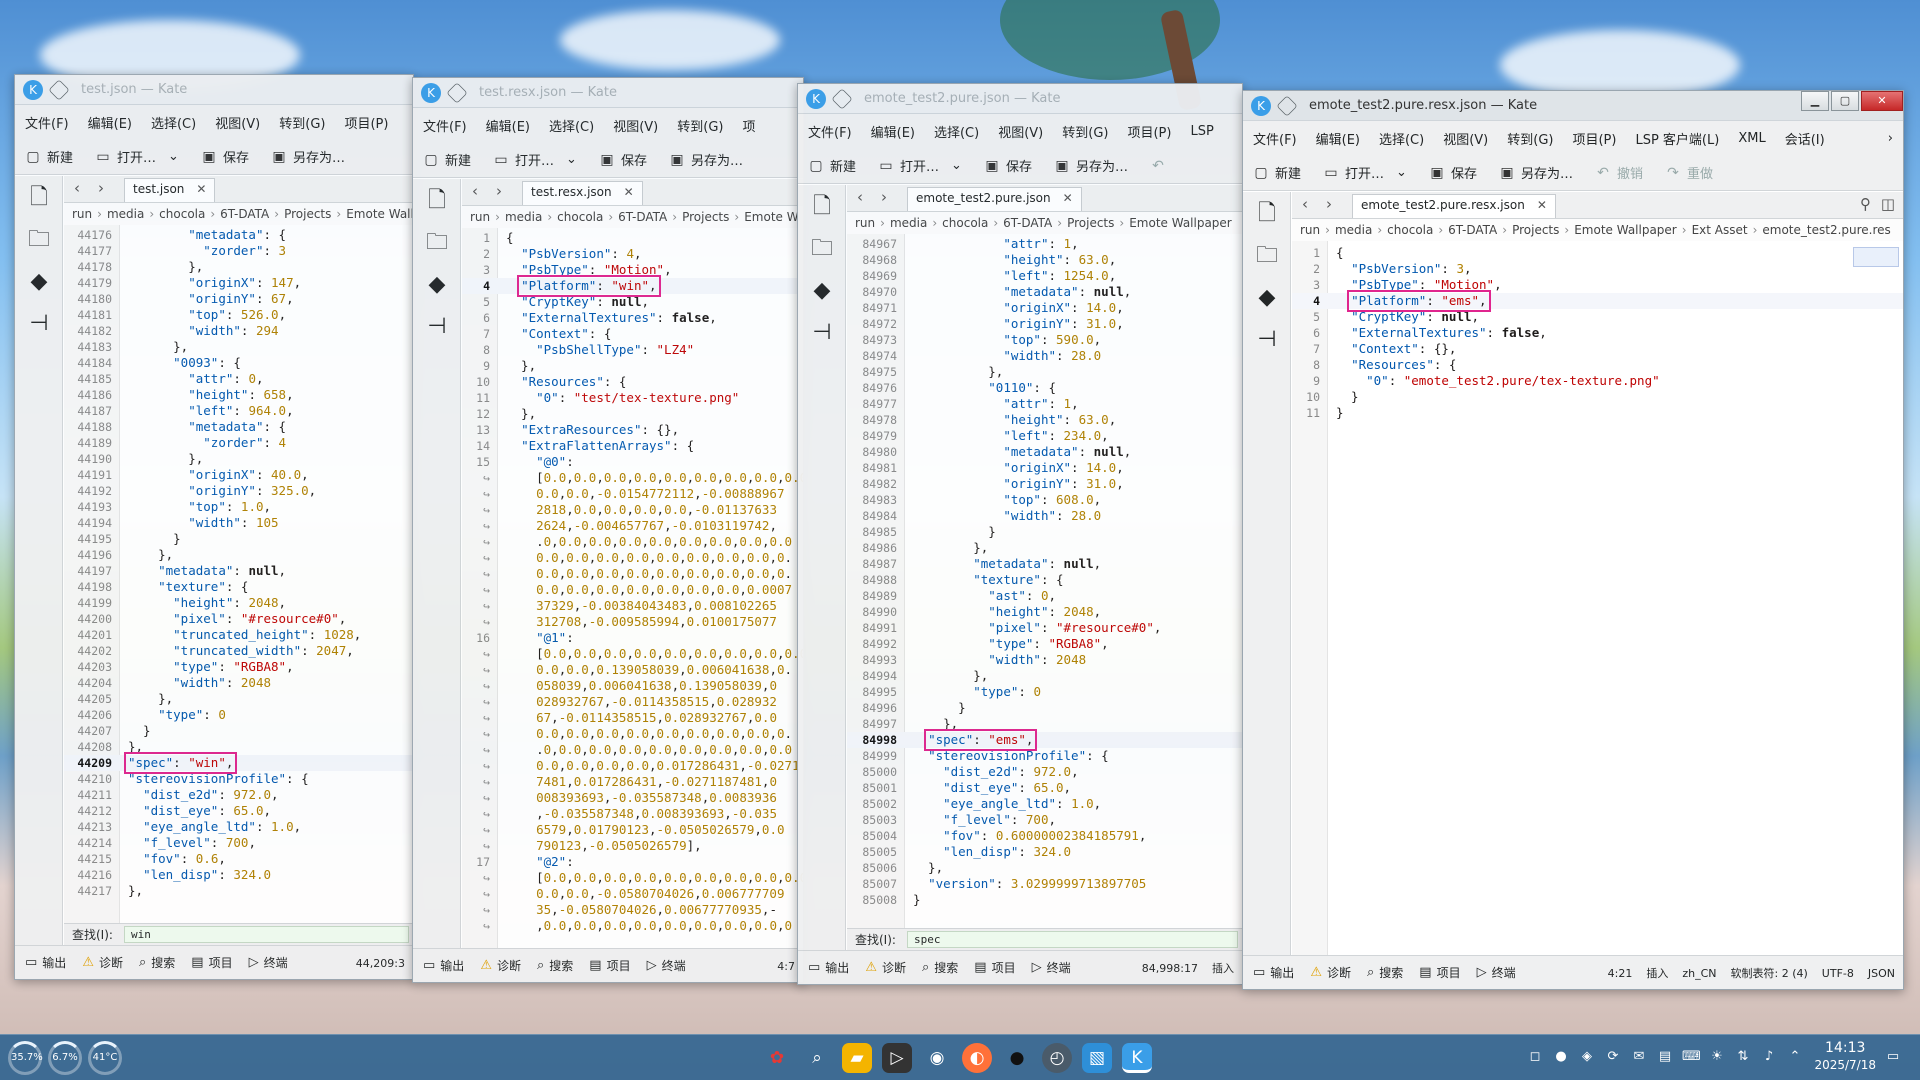 This screenshot has height=1080, width=1920. I want to click on menu-item: 编辑(E), so click(110, 122).